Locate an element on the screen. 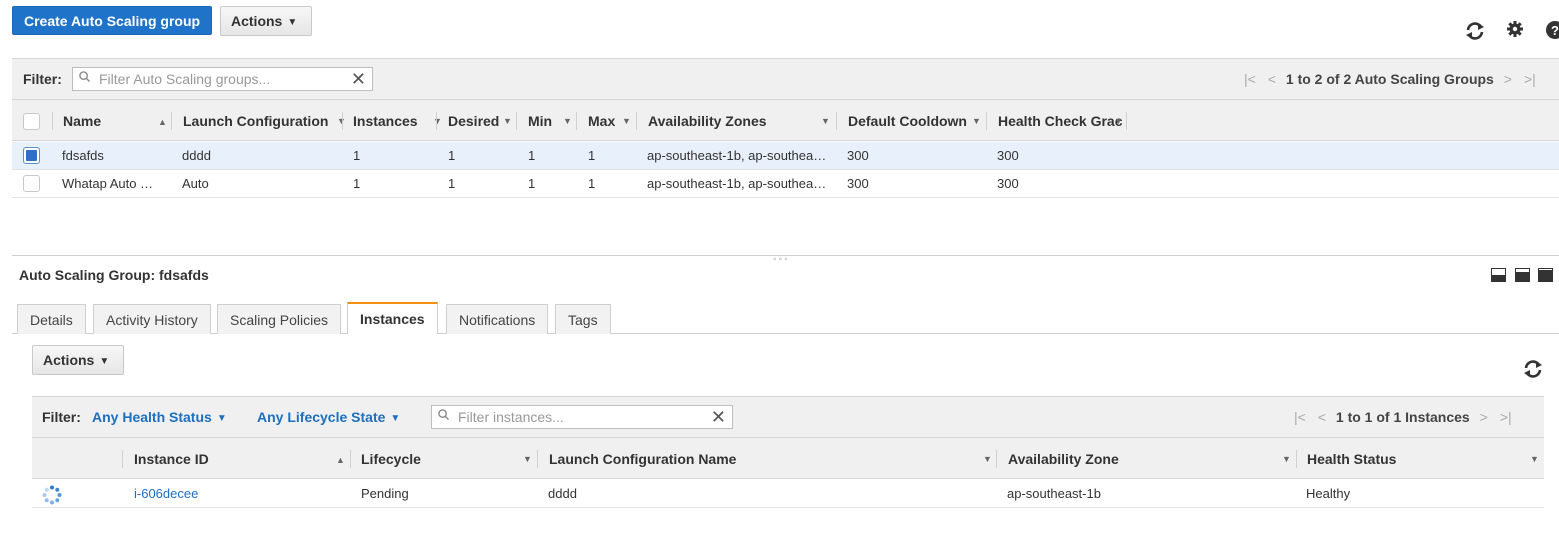 The width and height of the screenshot is (1559, 555). resize-handle: ◦◦◦ is located at coordinates (781, 260).